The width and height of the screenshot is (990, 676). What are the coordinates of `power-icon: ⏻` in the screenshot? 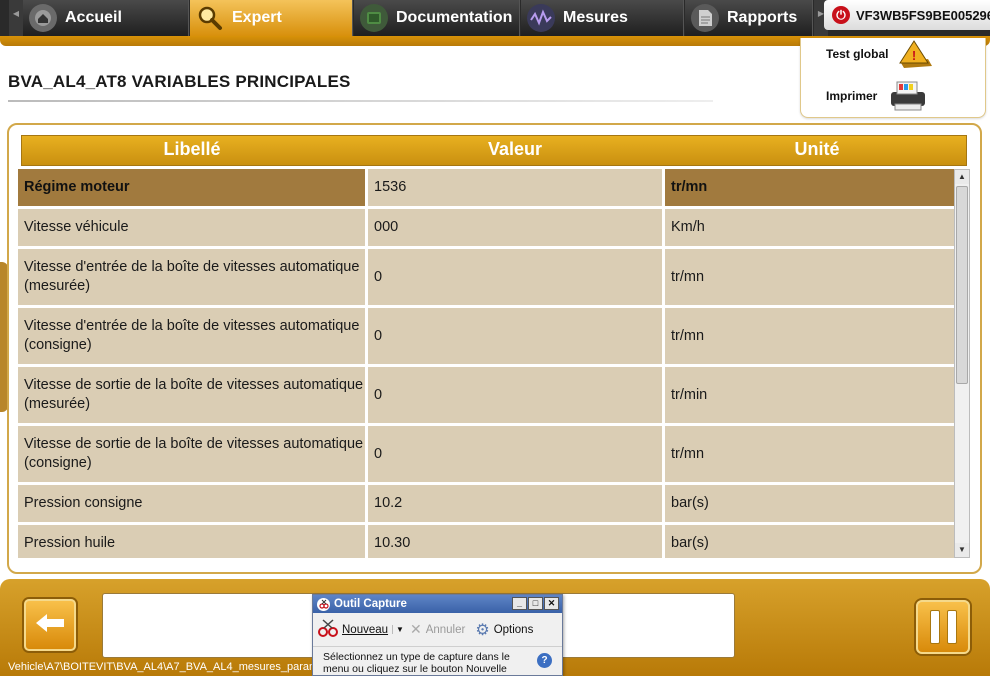 It's located at (841, 15).